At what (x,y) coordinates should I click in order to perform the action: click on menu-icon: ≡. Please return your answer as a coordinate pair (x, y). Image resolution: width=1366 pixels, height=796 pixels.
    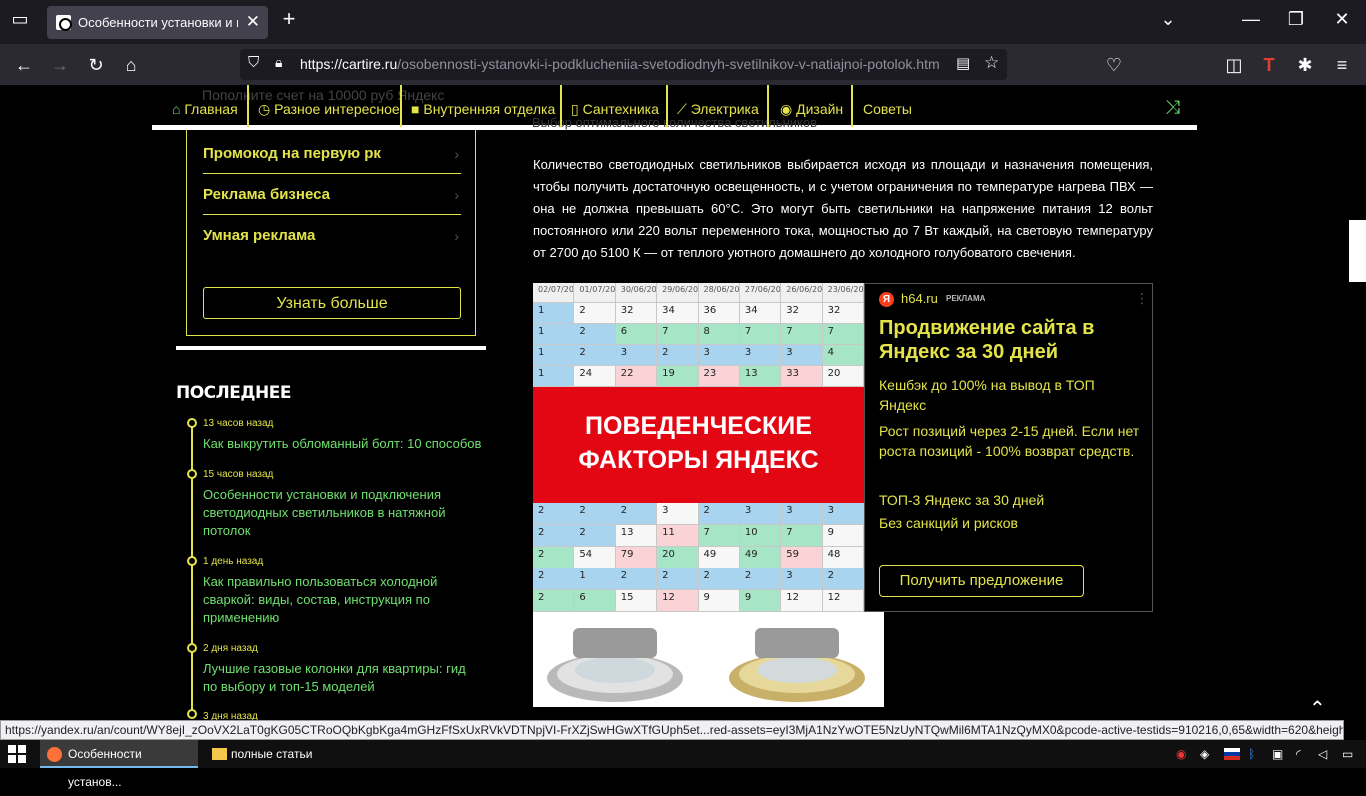
    Looking at the image, I should click on (1342, 65).